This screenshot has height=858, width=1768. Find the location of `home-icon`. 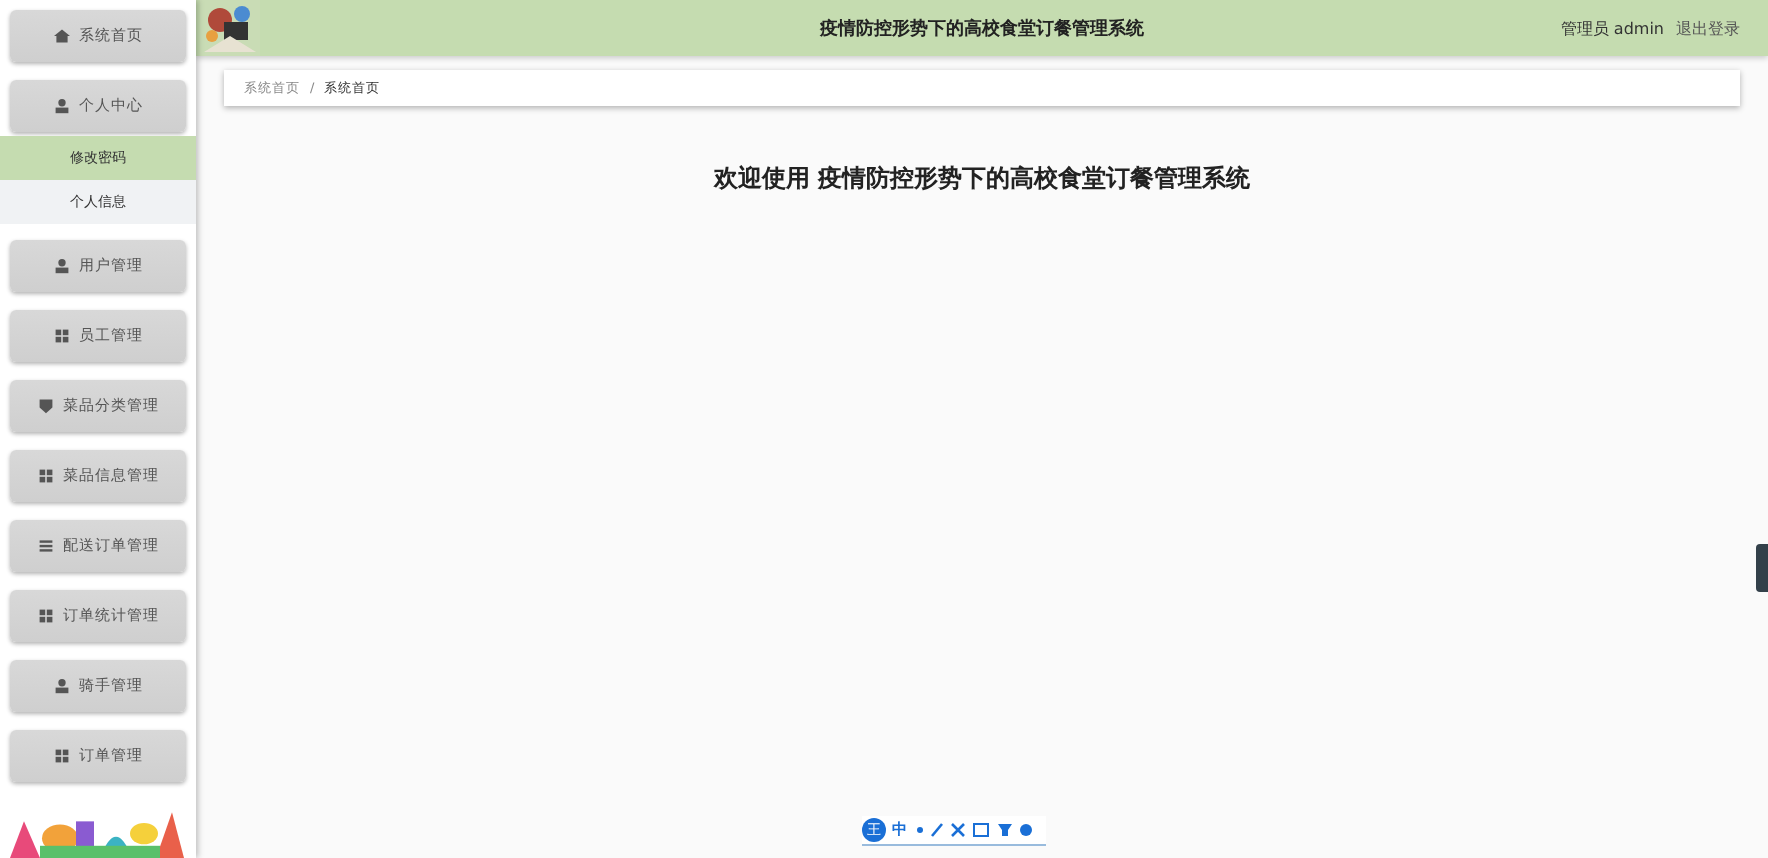

home-icon is located at coordinates (61, 36).